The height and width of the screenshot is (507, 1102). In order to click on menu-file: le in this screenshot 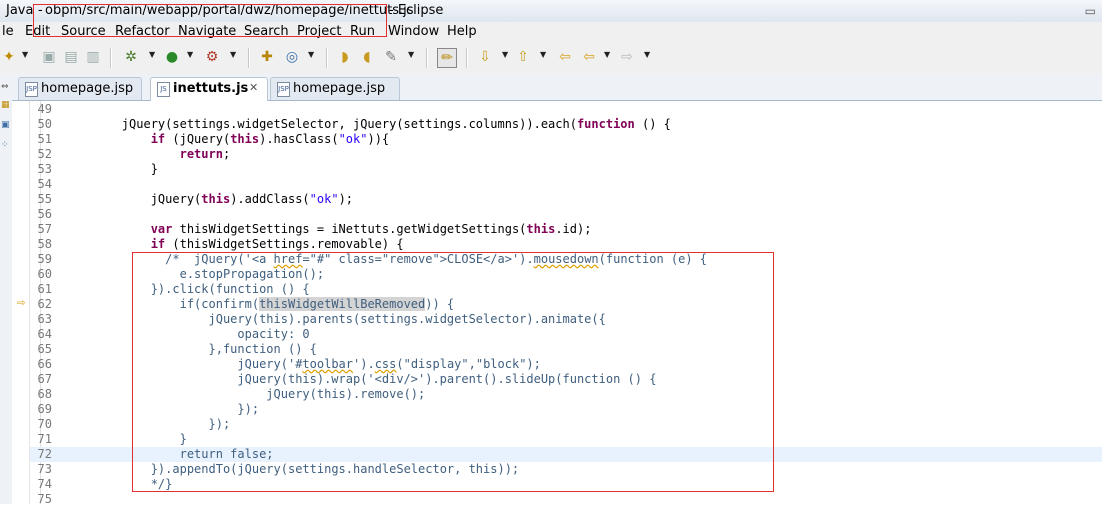, I will do `click(8, 31)`.